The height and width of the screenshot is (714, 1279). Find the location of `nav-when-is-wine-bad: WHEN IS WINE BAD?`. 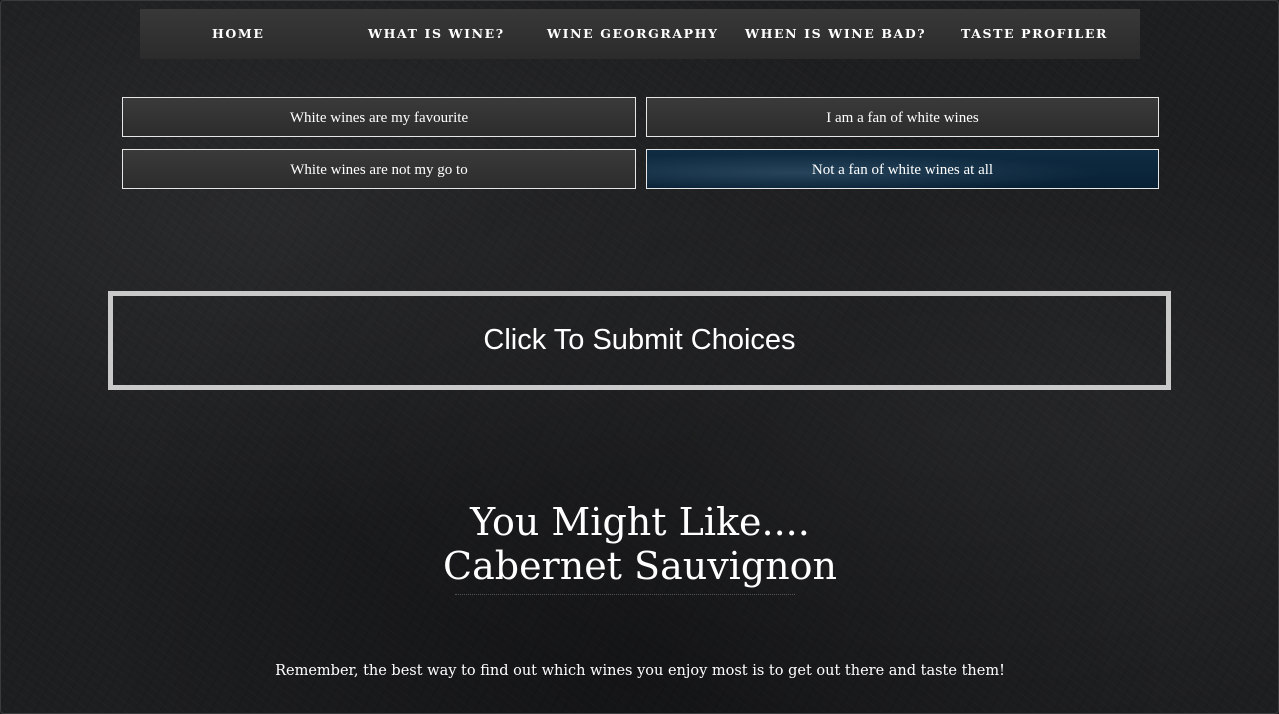

nav-when-is-wine-bad: WHEN IS WINE BAD? is located at coordinates (835, 34).